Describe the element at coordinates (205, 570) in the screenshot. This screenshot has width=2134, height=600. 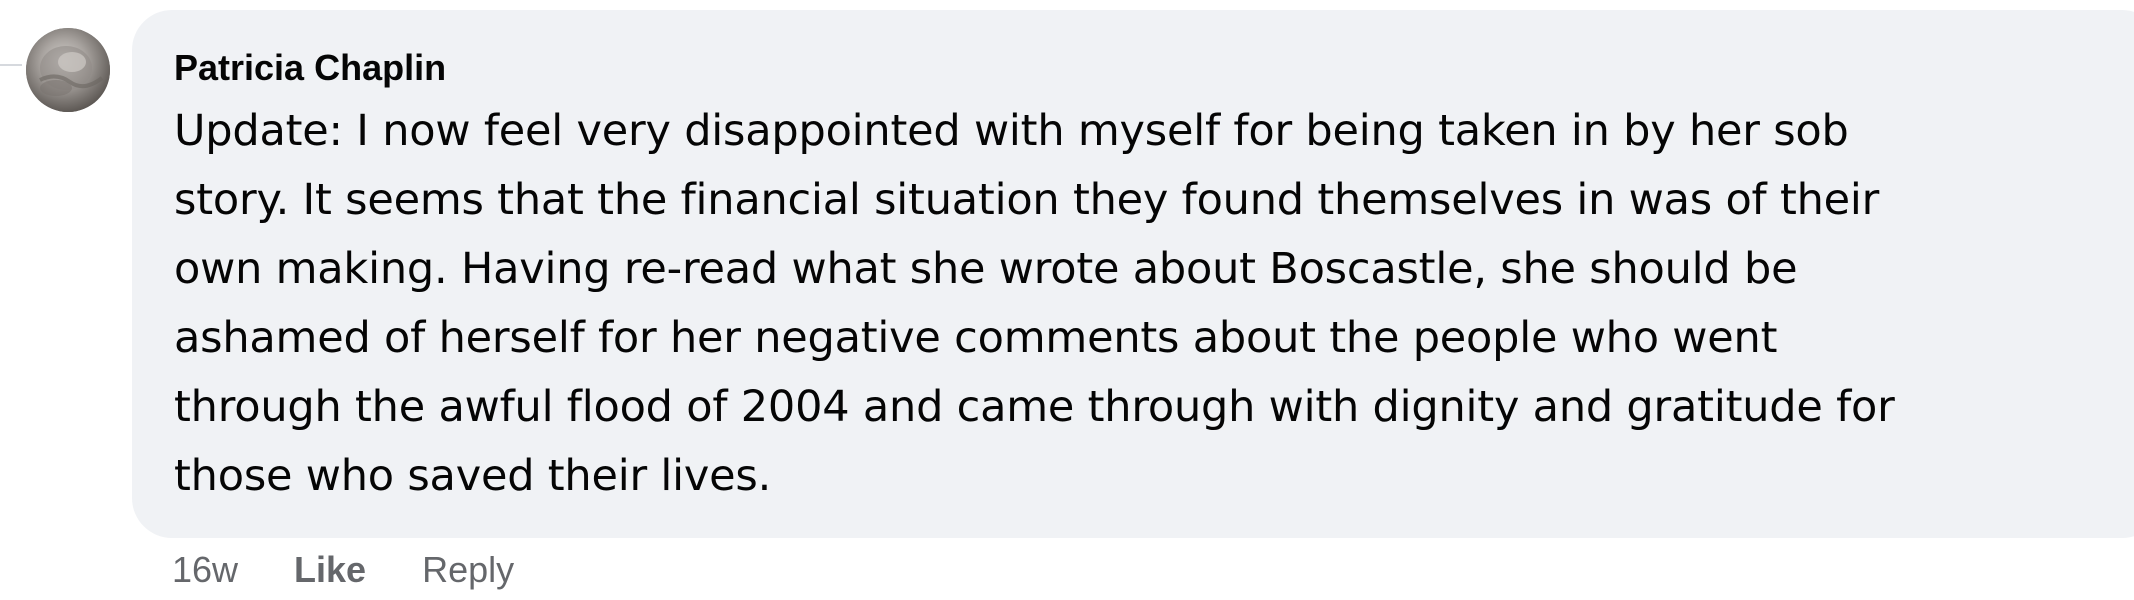
I see `comment-timestamp-link: 16w` at that location.